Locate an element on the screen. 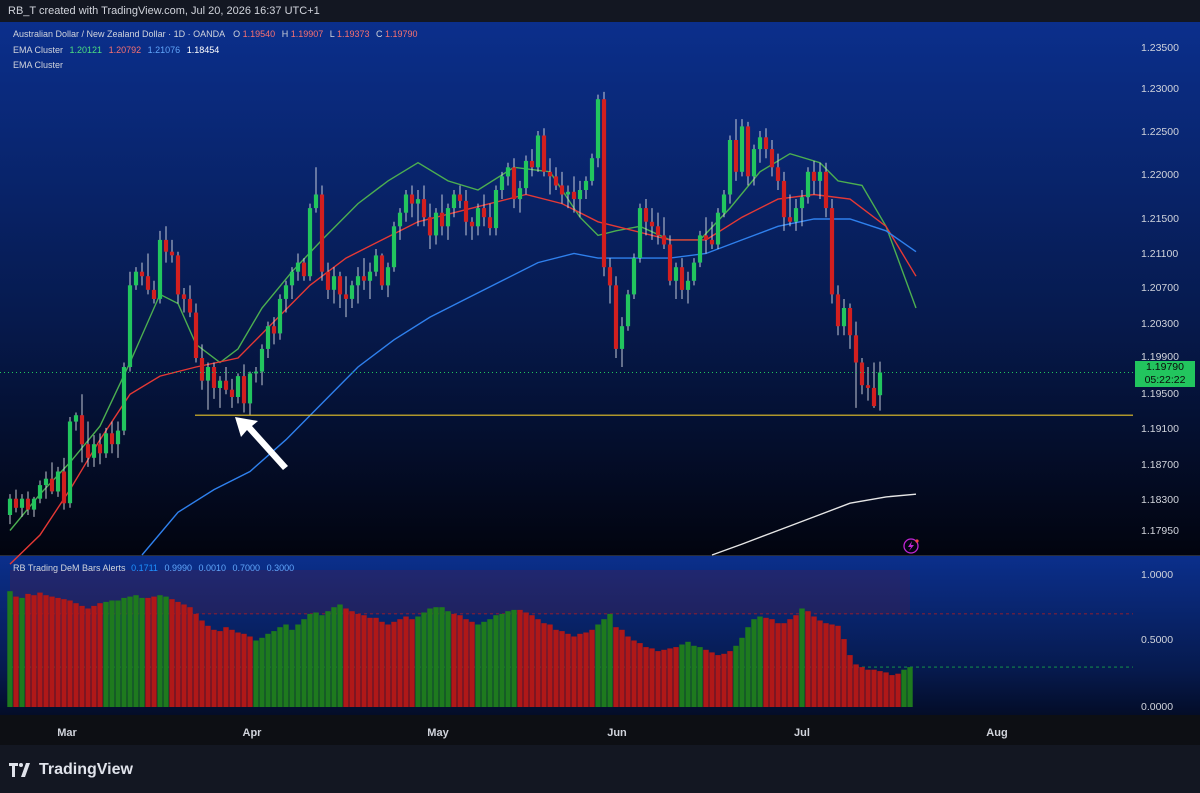 The width and height of the screenshot is (1200, 793). y-tick-label: 1.18300 is located at coordinates (1160, 500).